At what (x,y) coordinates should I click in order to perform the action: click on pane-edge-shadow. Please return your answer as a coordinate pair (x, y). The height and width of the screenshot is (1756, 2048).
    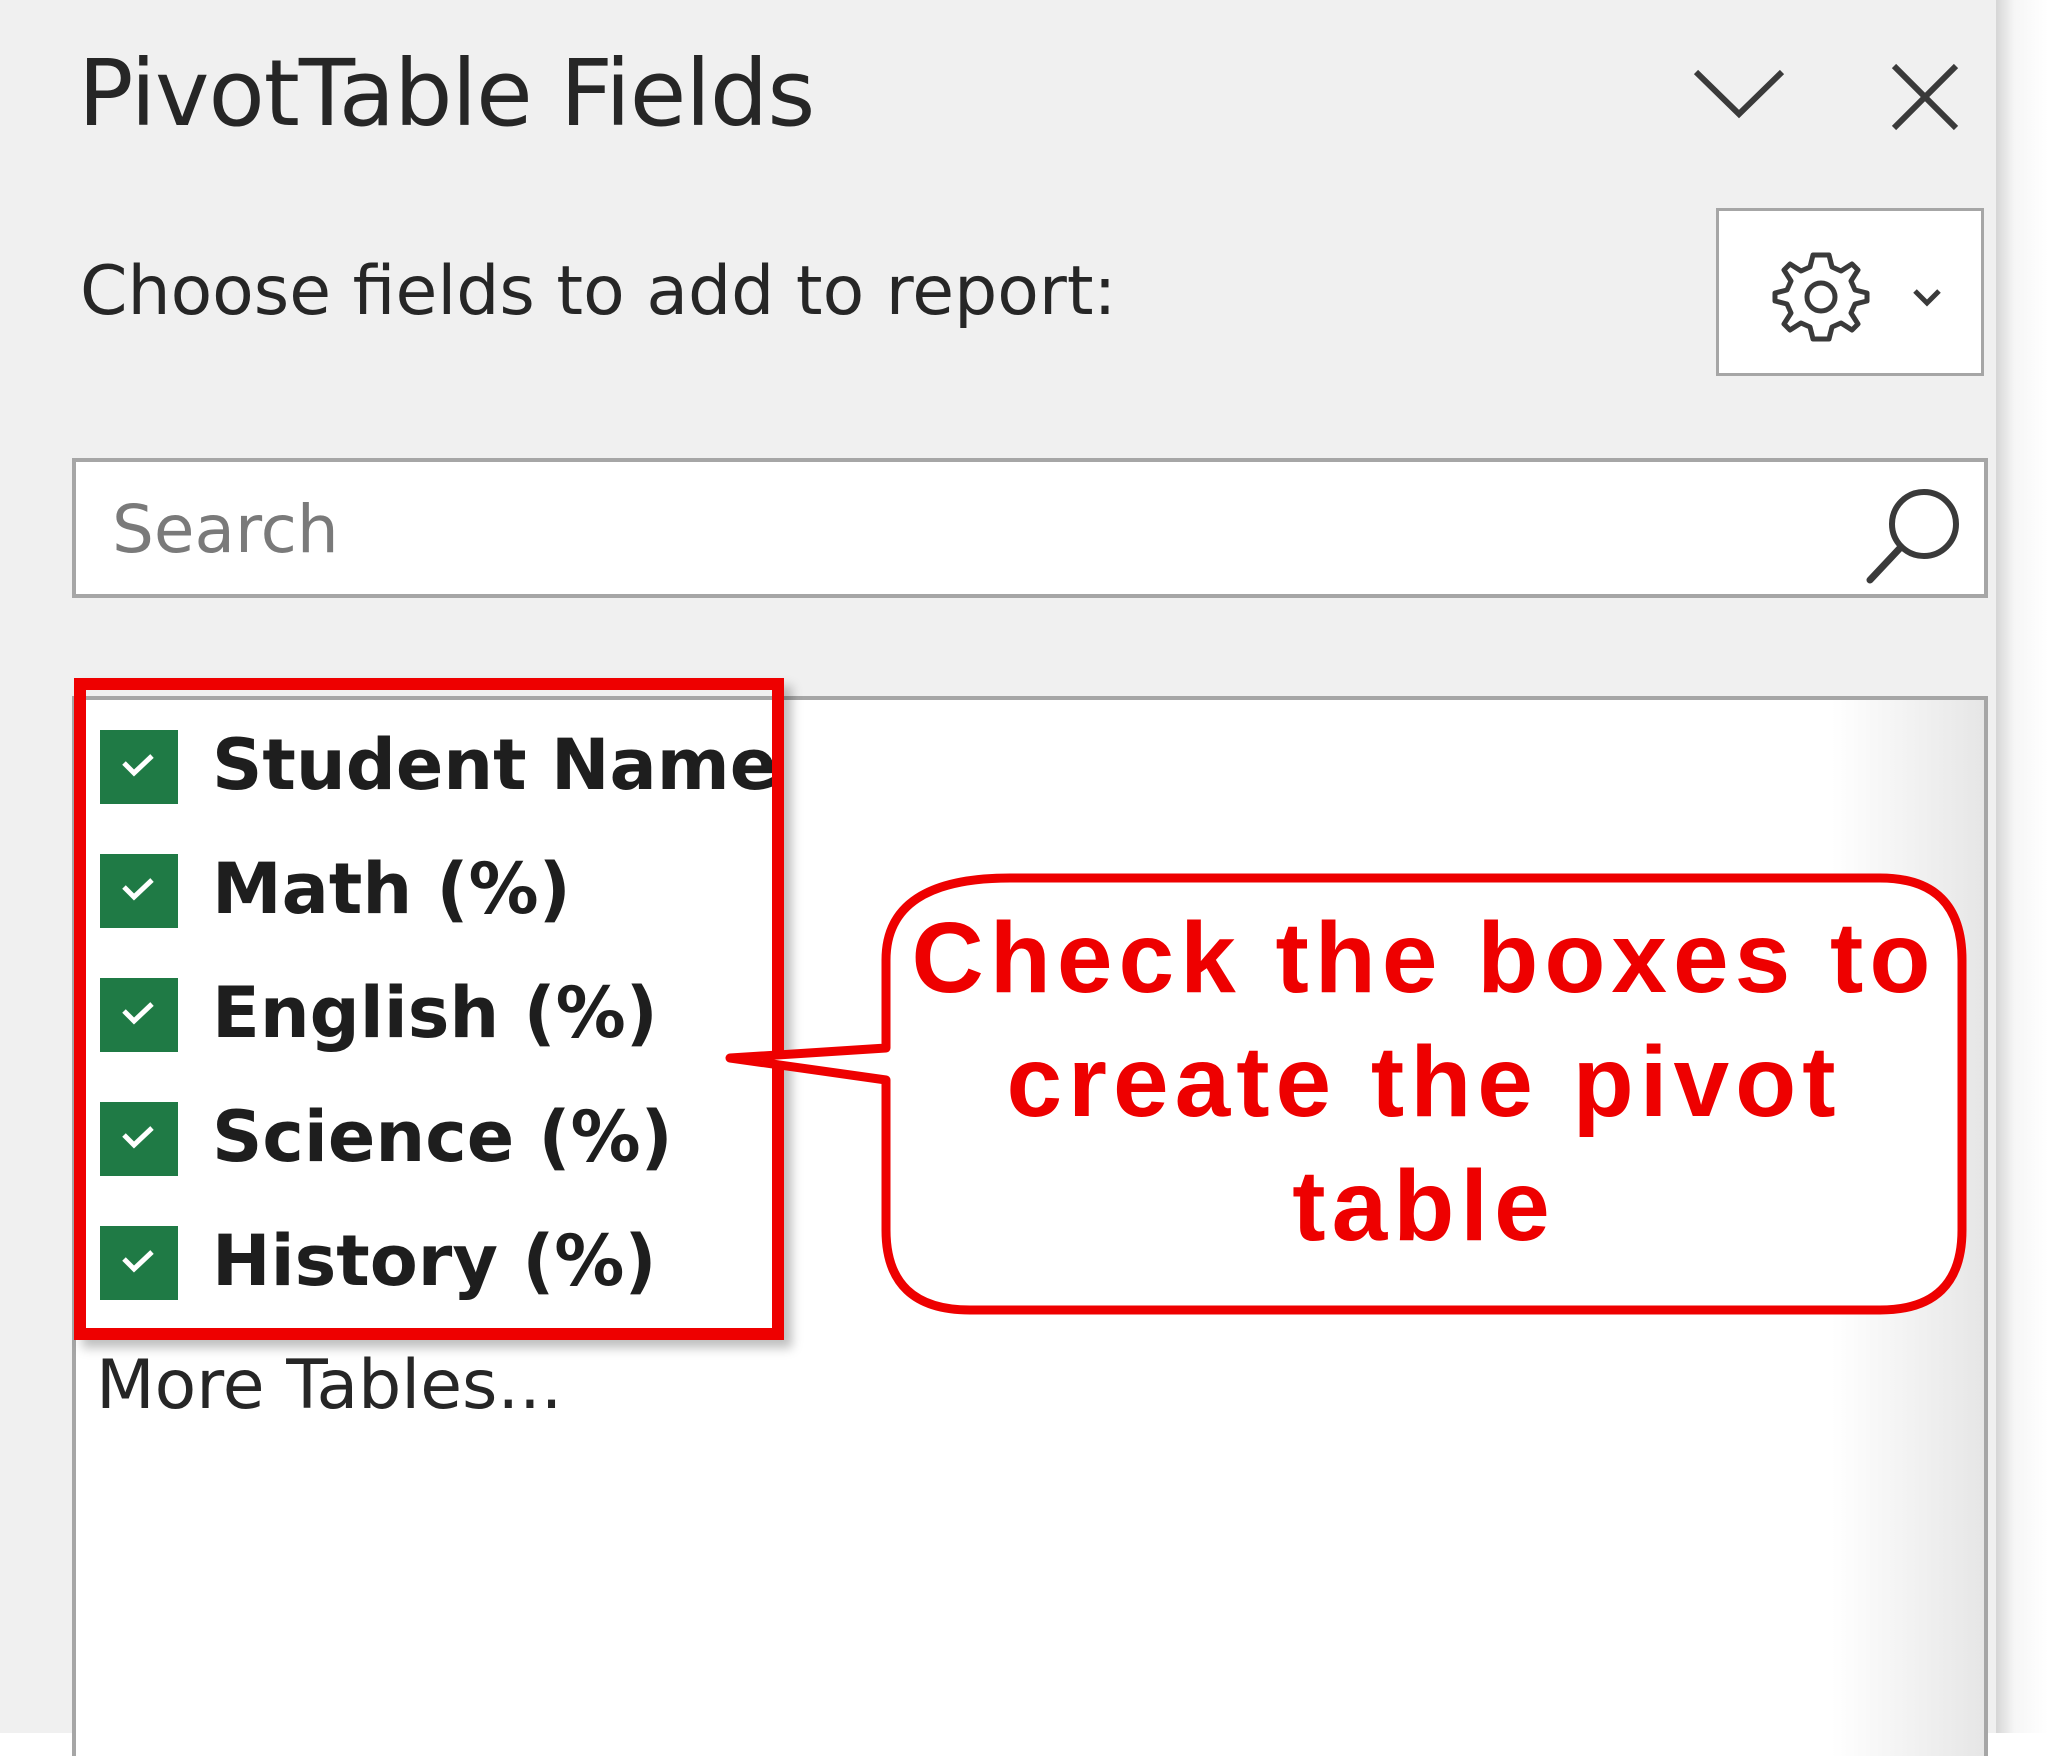
    Looking at the image, I should click on (2022, 866).